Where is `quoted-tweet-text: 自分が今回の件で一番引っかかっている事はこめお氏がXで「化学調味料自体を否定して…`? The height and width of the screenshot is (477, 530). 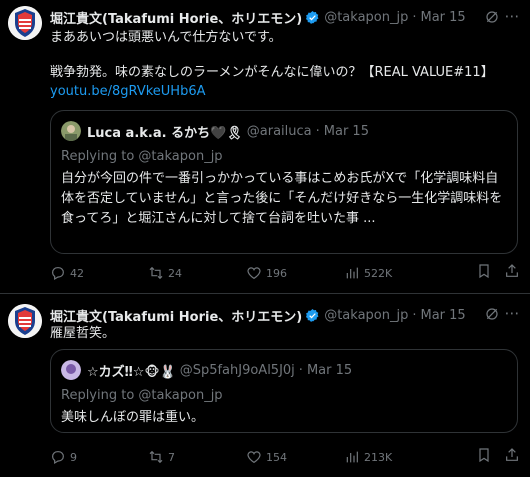
quoted-tweet-text: 自分が今回の件で一番引っかかっている事はこめお氏がXで「化学調味料自体を否定して… is located at coordinates (282, 198).